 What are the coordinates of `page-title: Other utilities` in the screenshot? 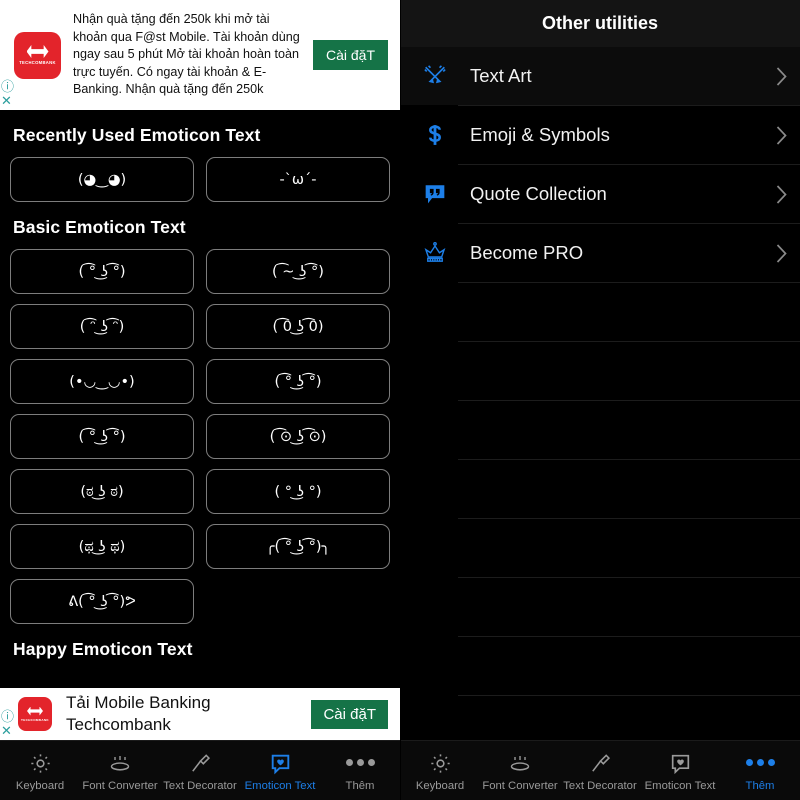 It's located at (600, 23).